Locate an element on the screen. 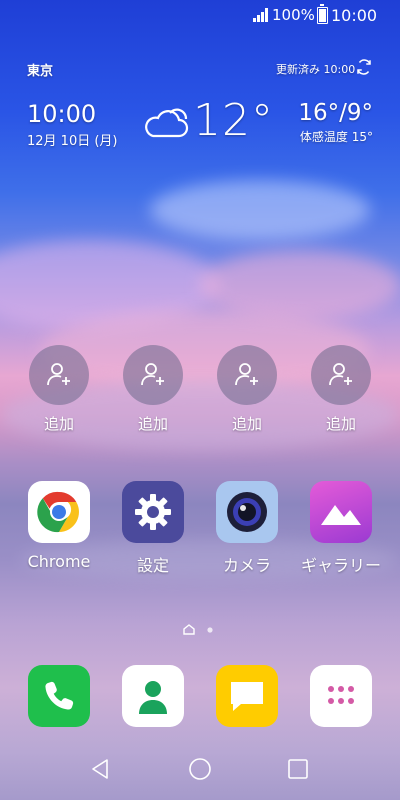  app-settings: 設定 is located at coordinates (153, 528).